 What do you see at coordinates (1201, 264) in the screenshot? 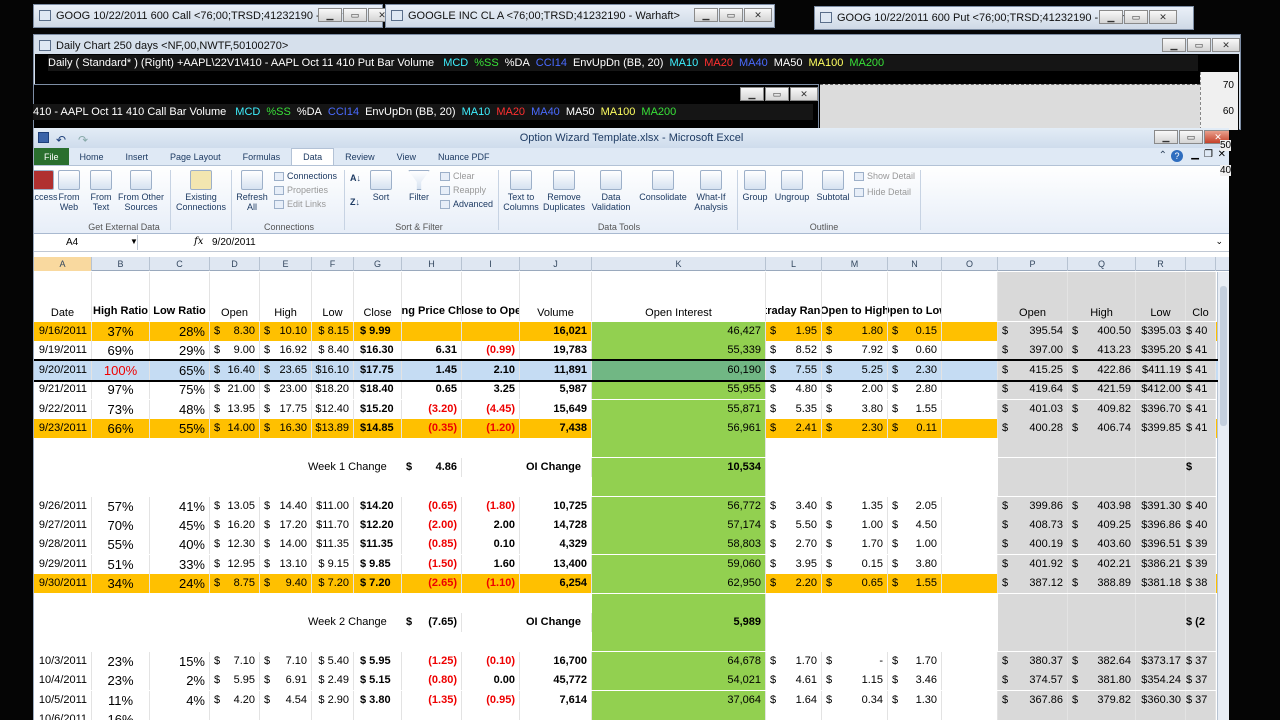
I see `column-header-s` at bounding box center [1201, 264].